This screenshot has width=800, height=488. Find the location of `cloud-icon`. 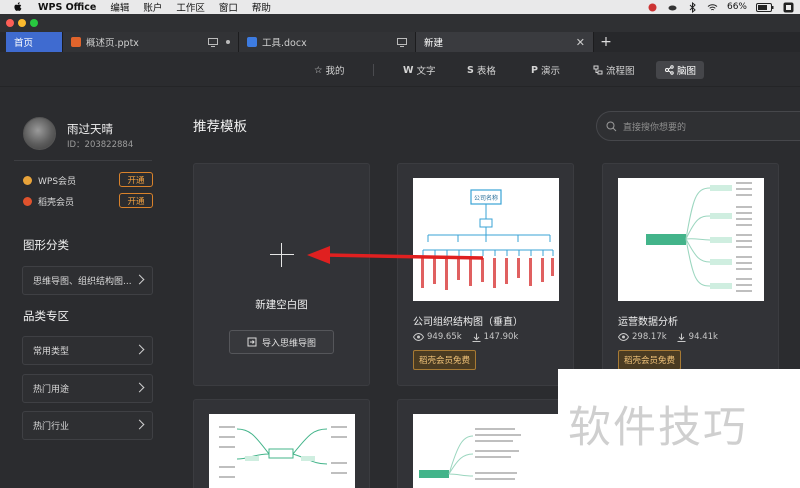

cloud-icon is located at coordinates (672, 7).